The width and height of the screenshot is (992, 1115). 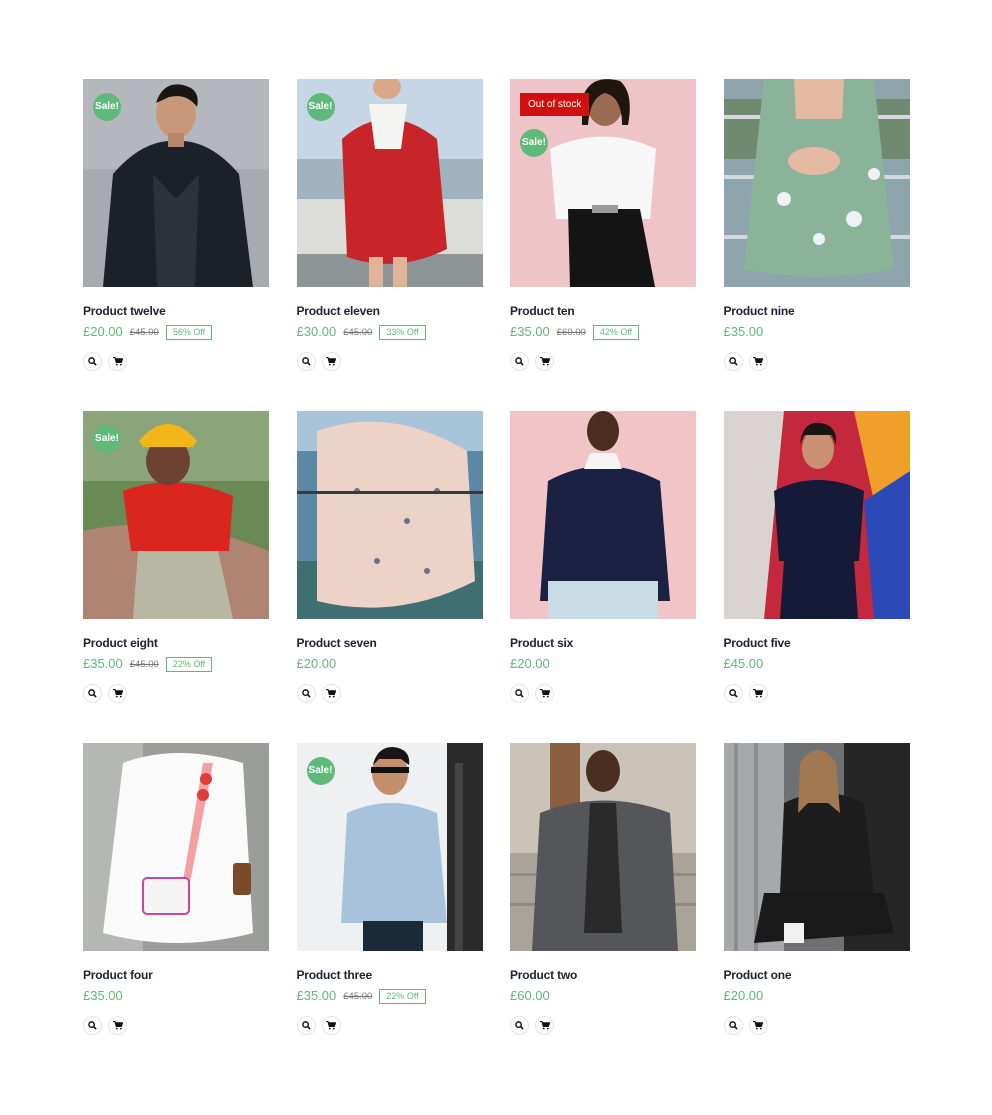 I want to click on product-card: Product five £45.00, so click(x=816, y=557).